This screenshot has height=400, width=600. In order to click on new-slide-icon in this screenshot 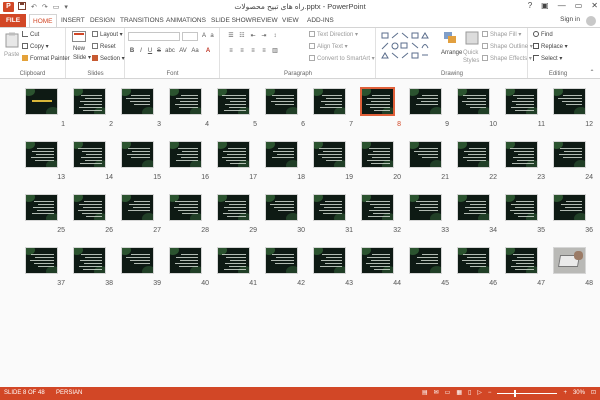, I will do `click(79, 38)`.